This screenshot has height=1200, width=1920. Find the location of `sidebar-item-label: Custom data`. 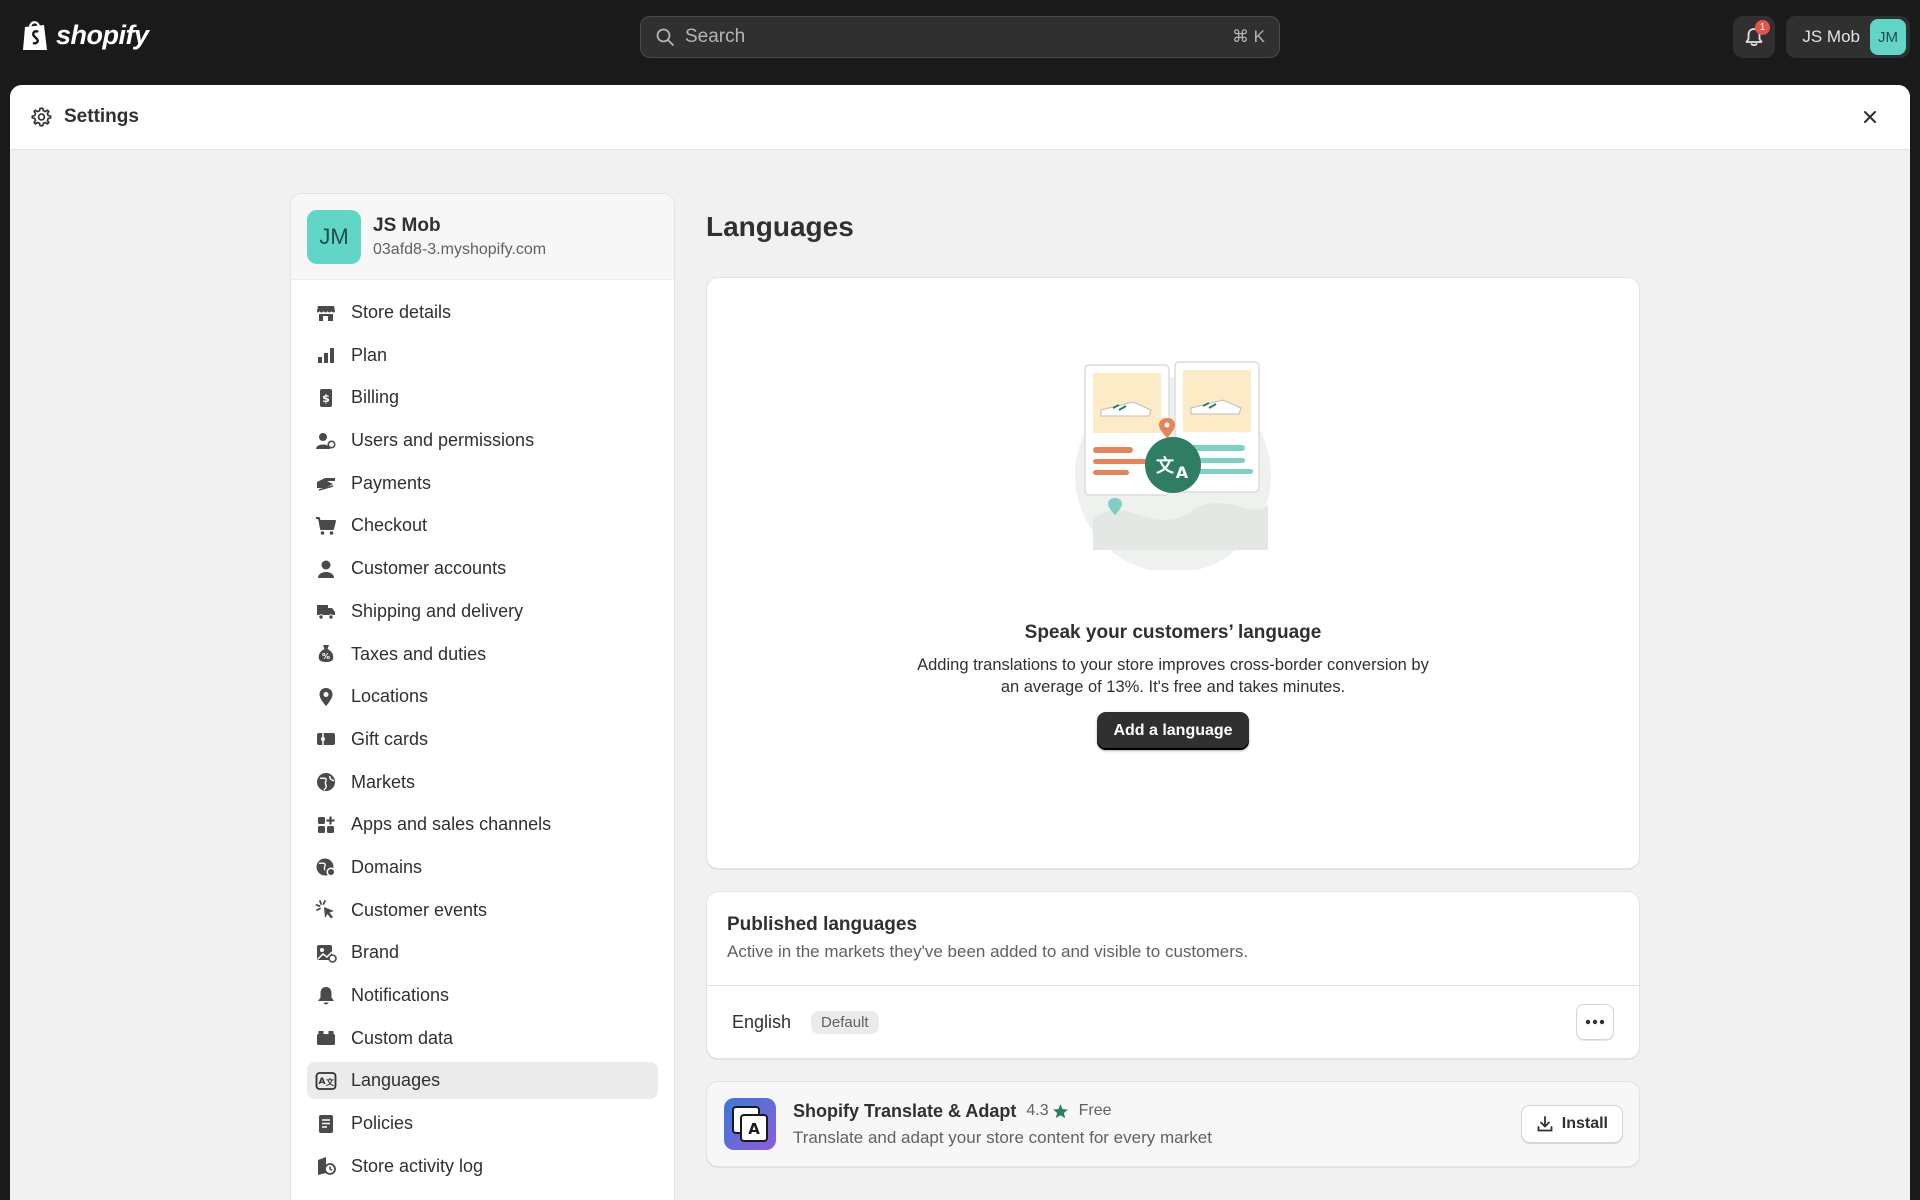

sidebar-item-label: Custom data is located at coordinates (402, 1037).